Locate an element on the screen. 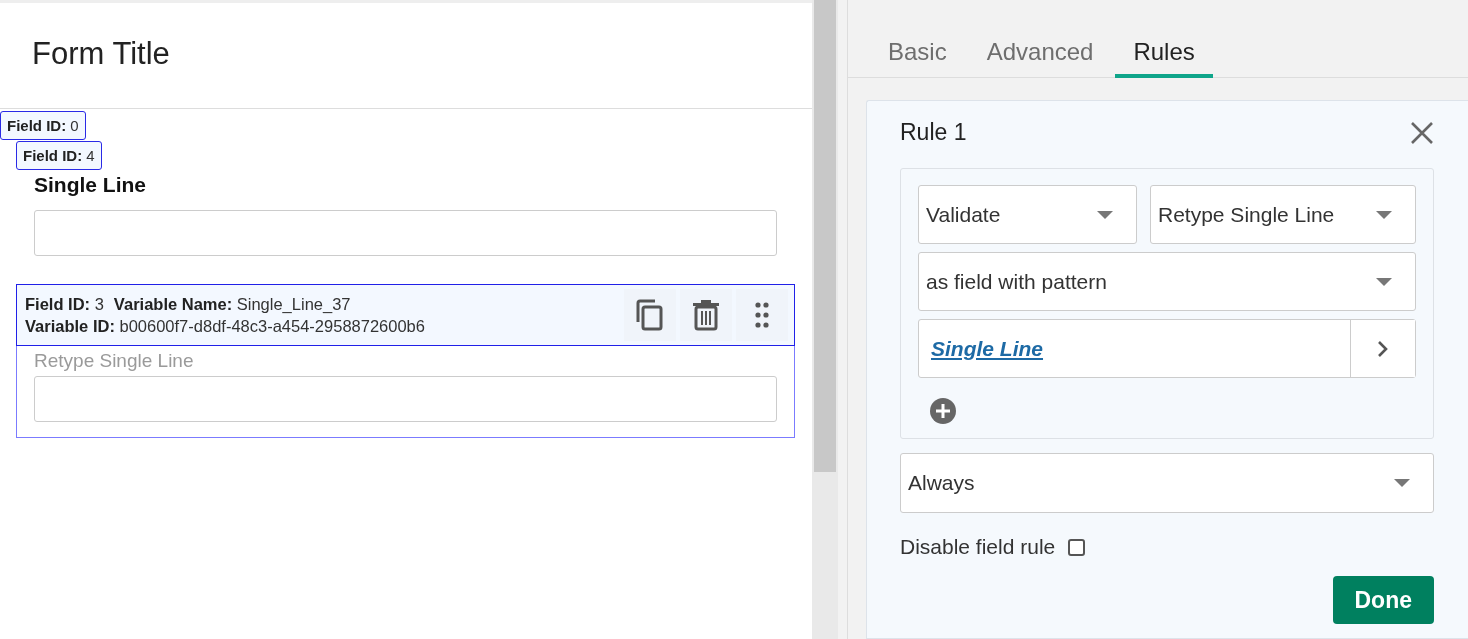 Image resolution: width=1468 pixels, height=639 pixels. dropdown: Always is located at coordinates (1167, 483).